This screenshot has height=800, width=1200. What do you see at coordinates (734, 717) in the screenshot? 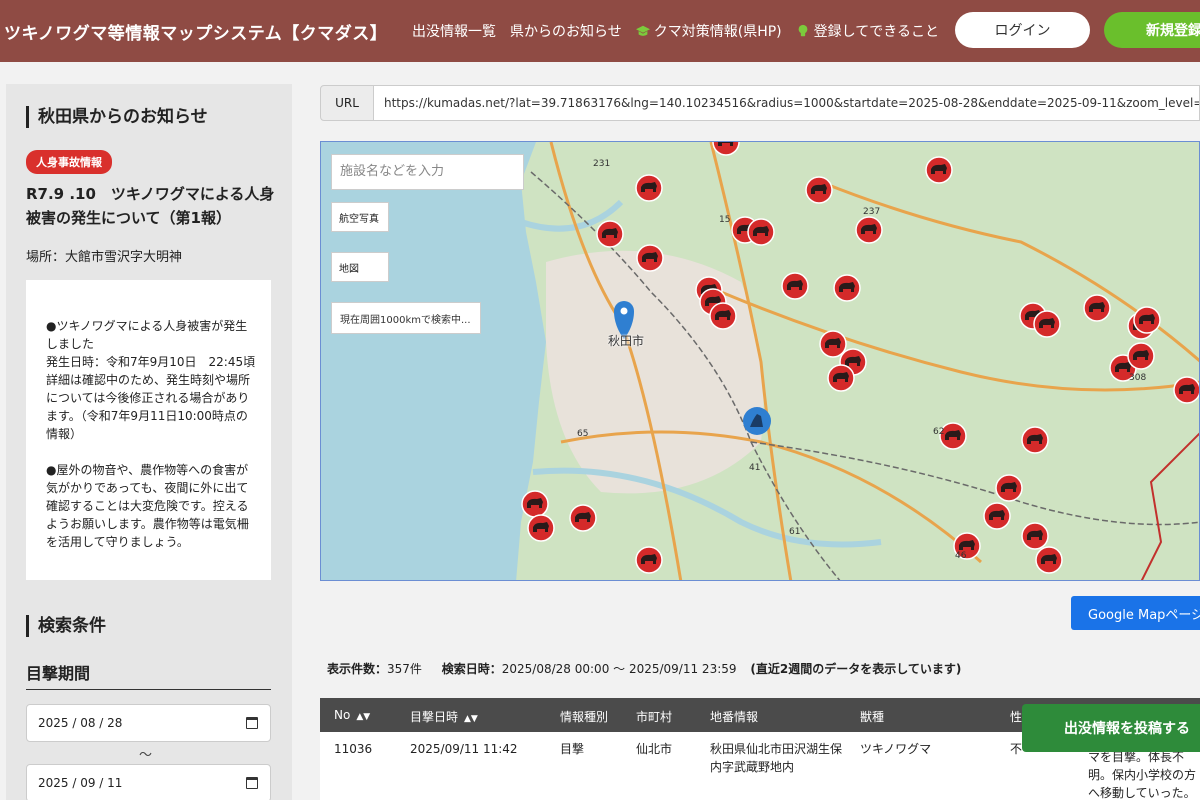
I see `col-address: 地番情報` at bounding box center [734, 717].